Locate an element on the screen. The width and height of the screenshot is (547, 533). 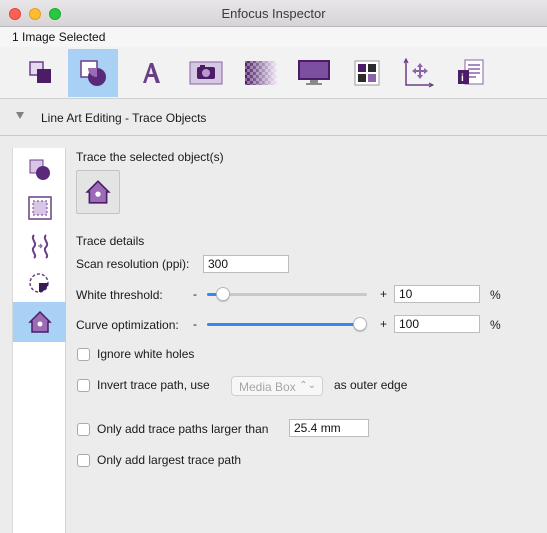
axes-move-icon is located at coordinates (418, 72).